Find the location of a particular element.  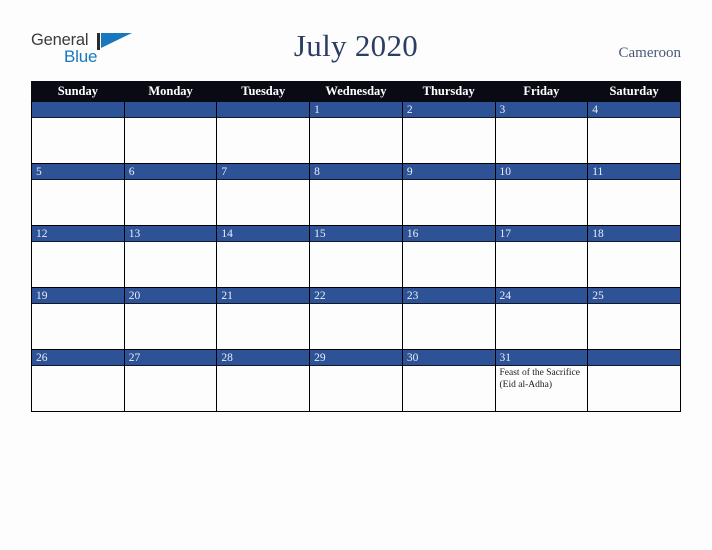

day-number: 28 is located at coordinates (263, 358).